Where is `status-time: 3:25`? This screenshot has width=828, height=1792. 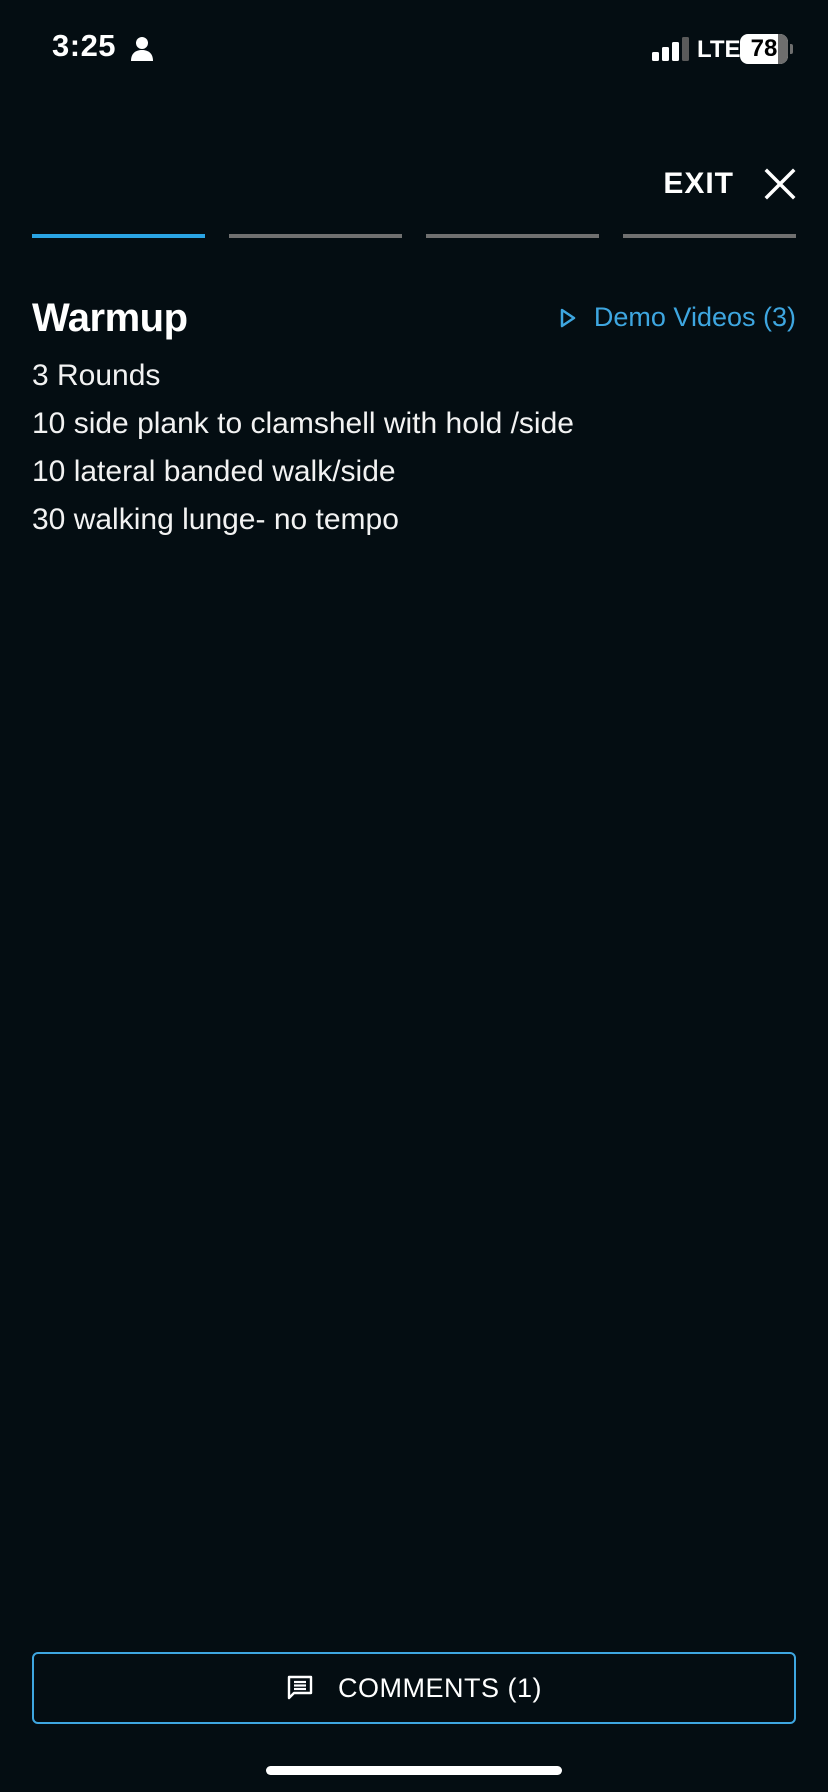
status-time: 3:25 is located at coordinates (84, 45).